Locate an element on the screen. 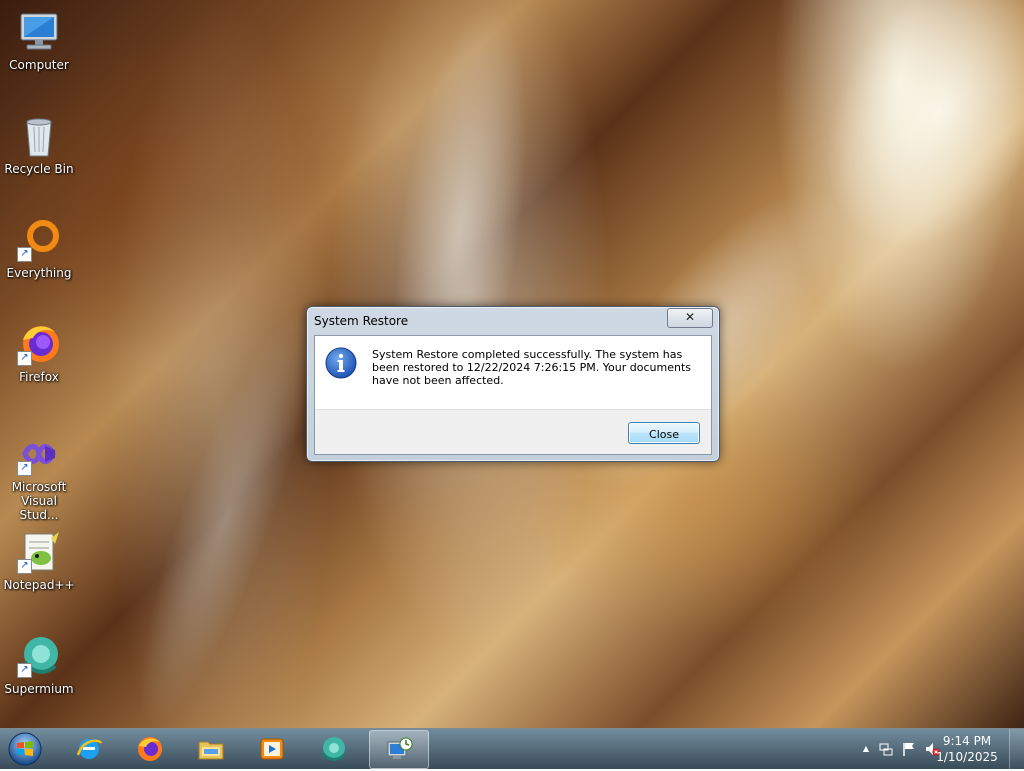 The image size is (1024, 771). clock-date: 1/10/2025 is located at coordinates (967, 757).